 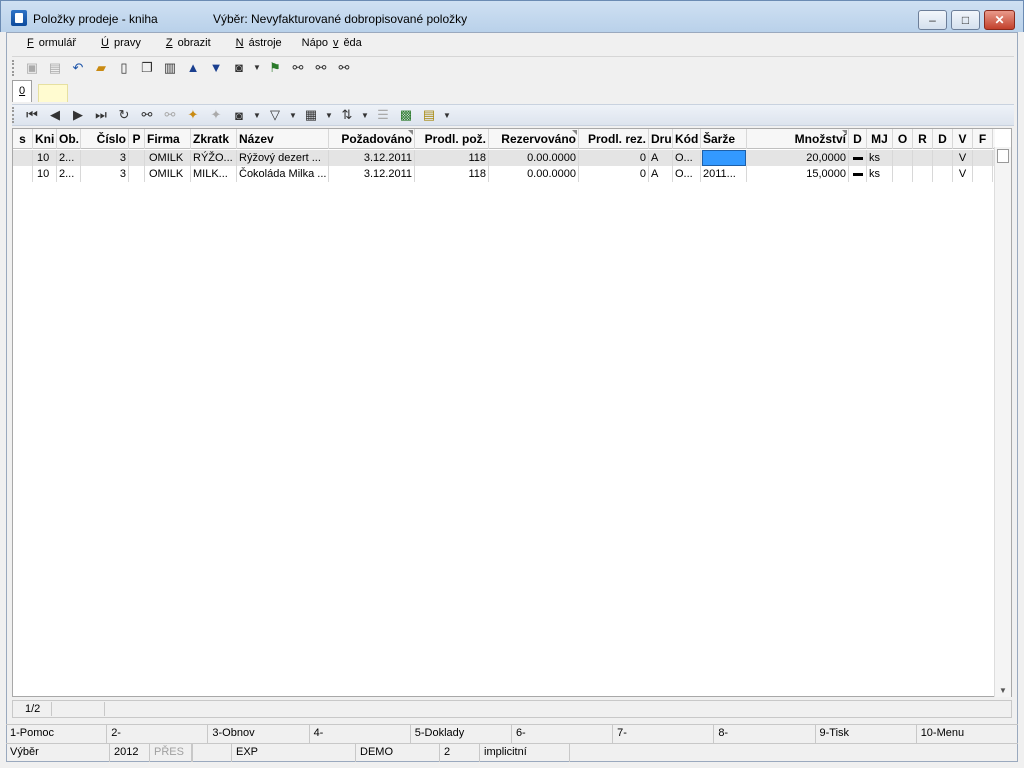 I want to click on menu-napoveda: Nápo v ěda, so click(x=332, y=44).